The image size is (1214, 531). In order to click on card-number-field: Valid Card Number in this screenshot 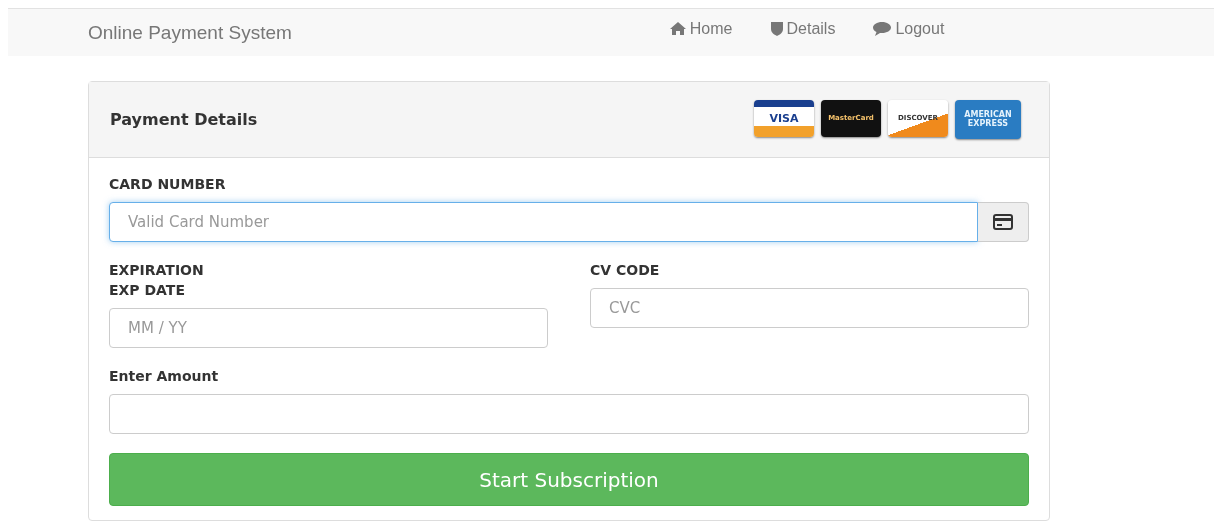, I will do `click(544, 222)`.